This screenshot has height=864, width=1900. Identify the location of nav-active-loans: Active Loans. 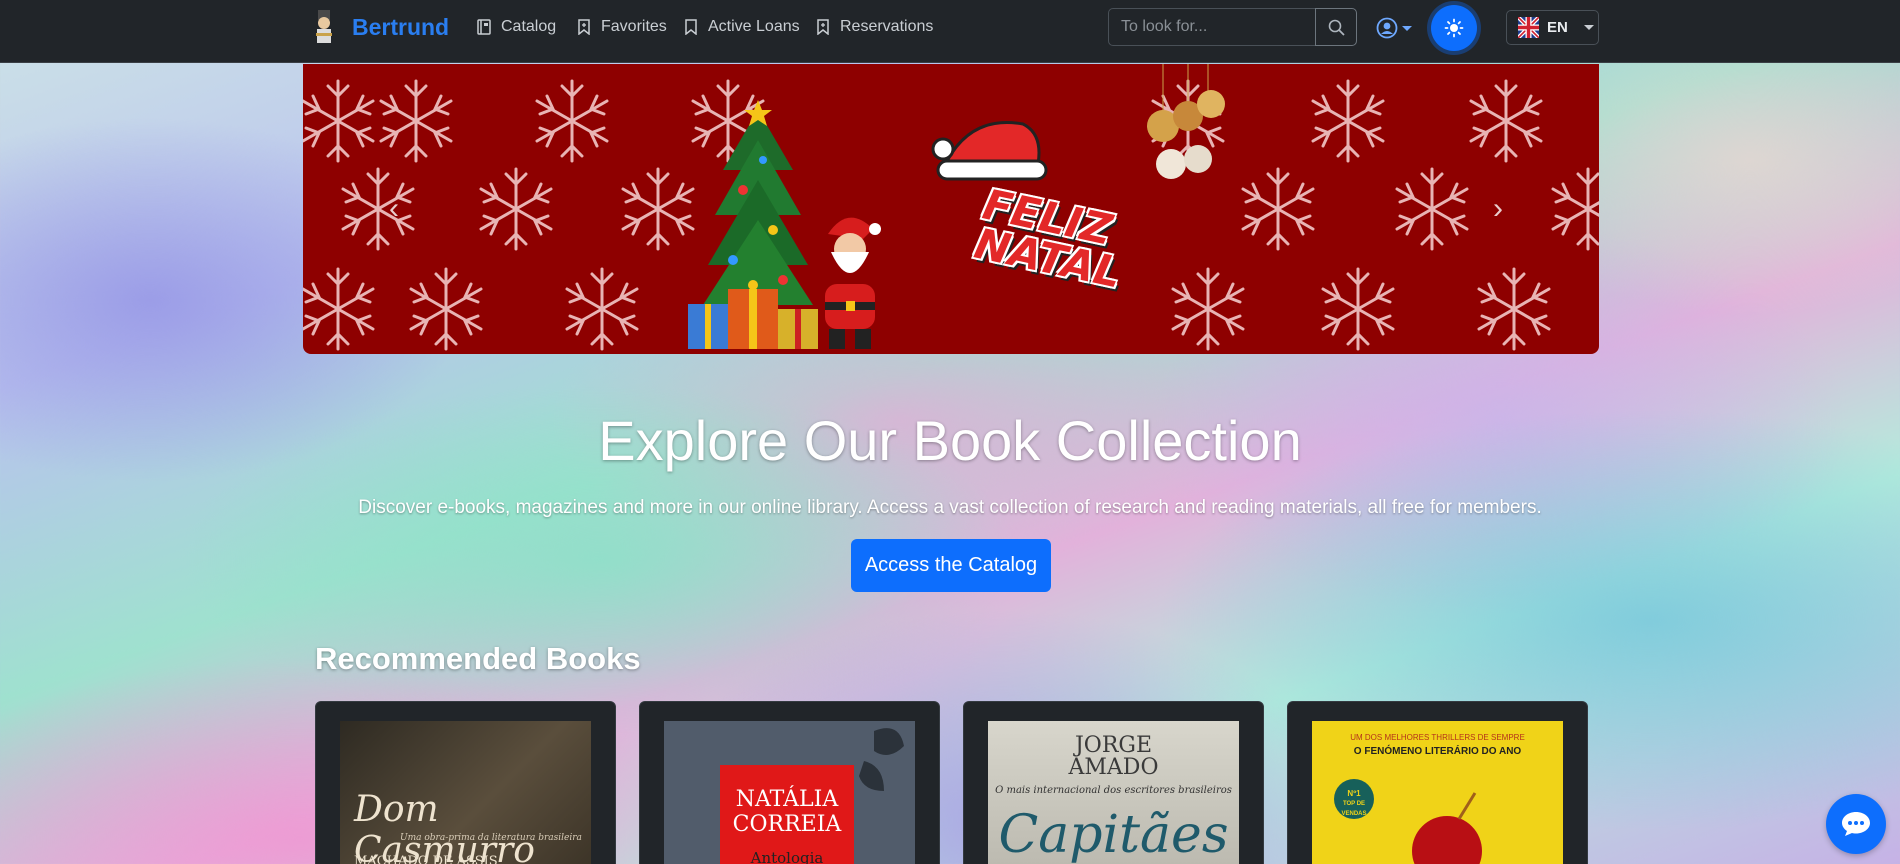
(742, 27).